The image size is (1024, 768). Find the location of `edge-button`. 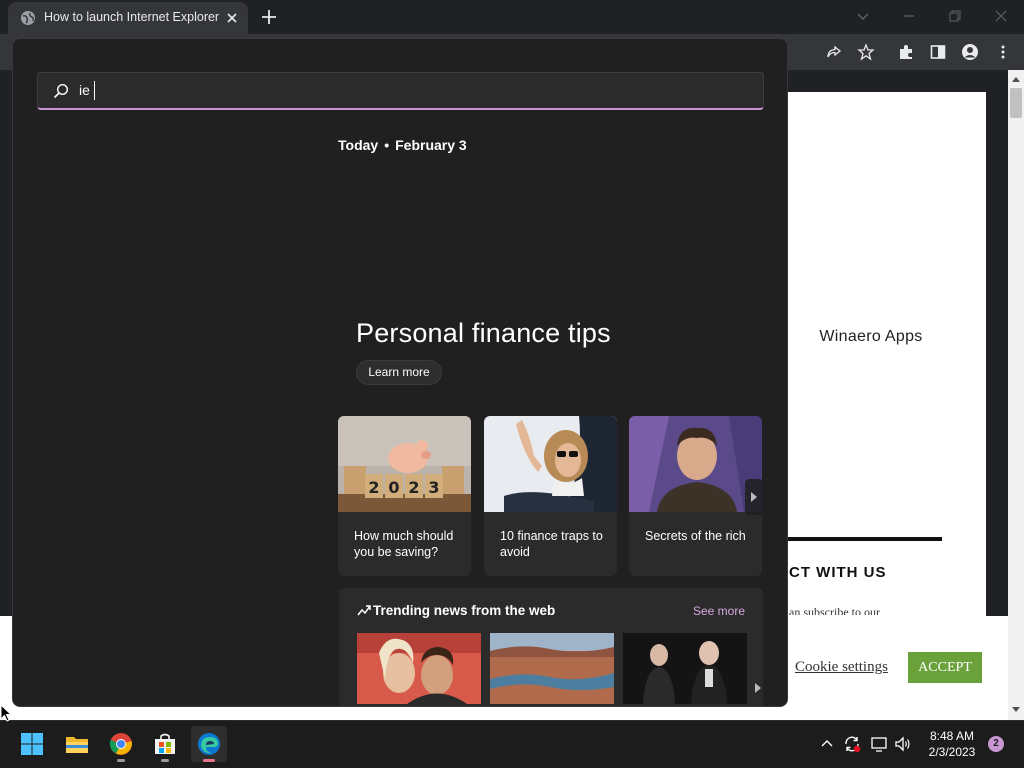

edge-button is located at coordinates (209, 744).